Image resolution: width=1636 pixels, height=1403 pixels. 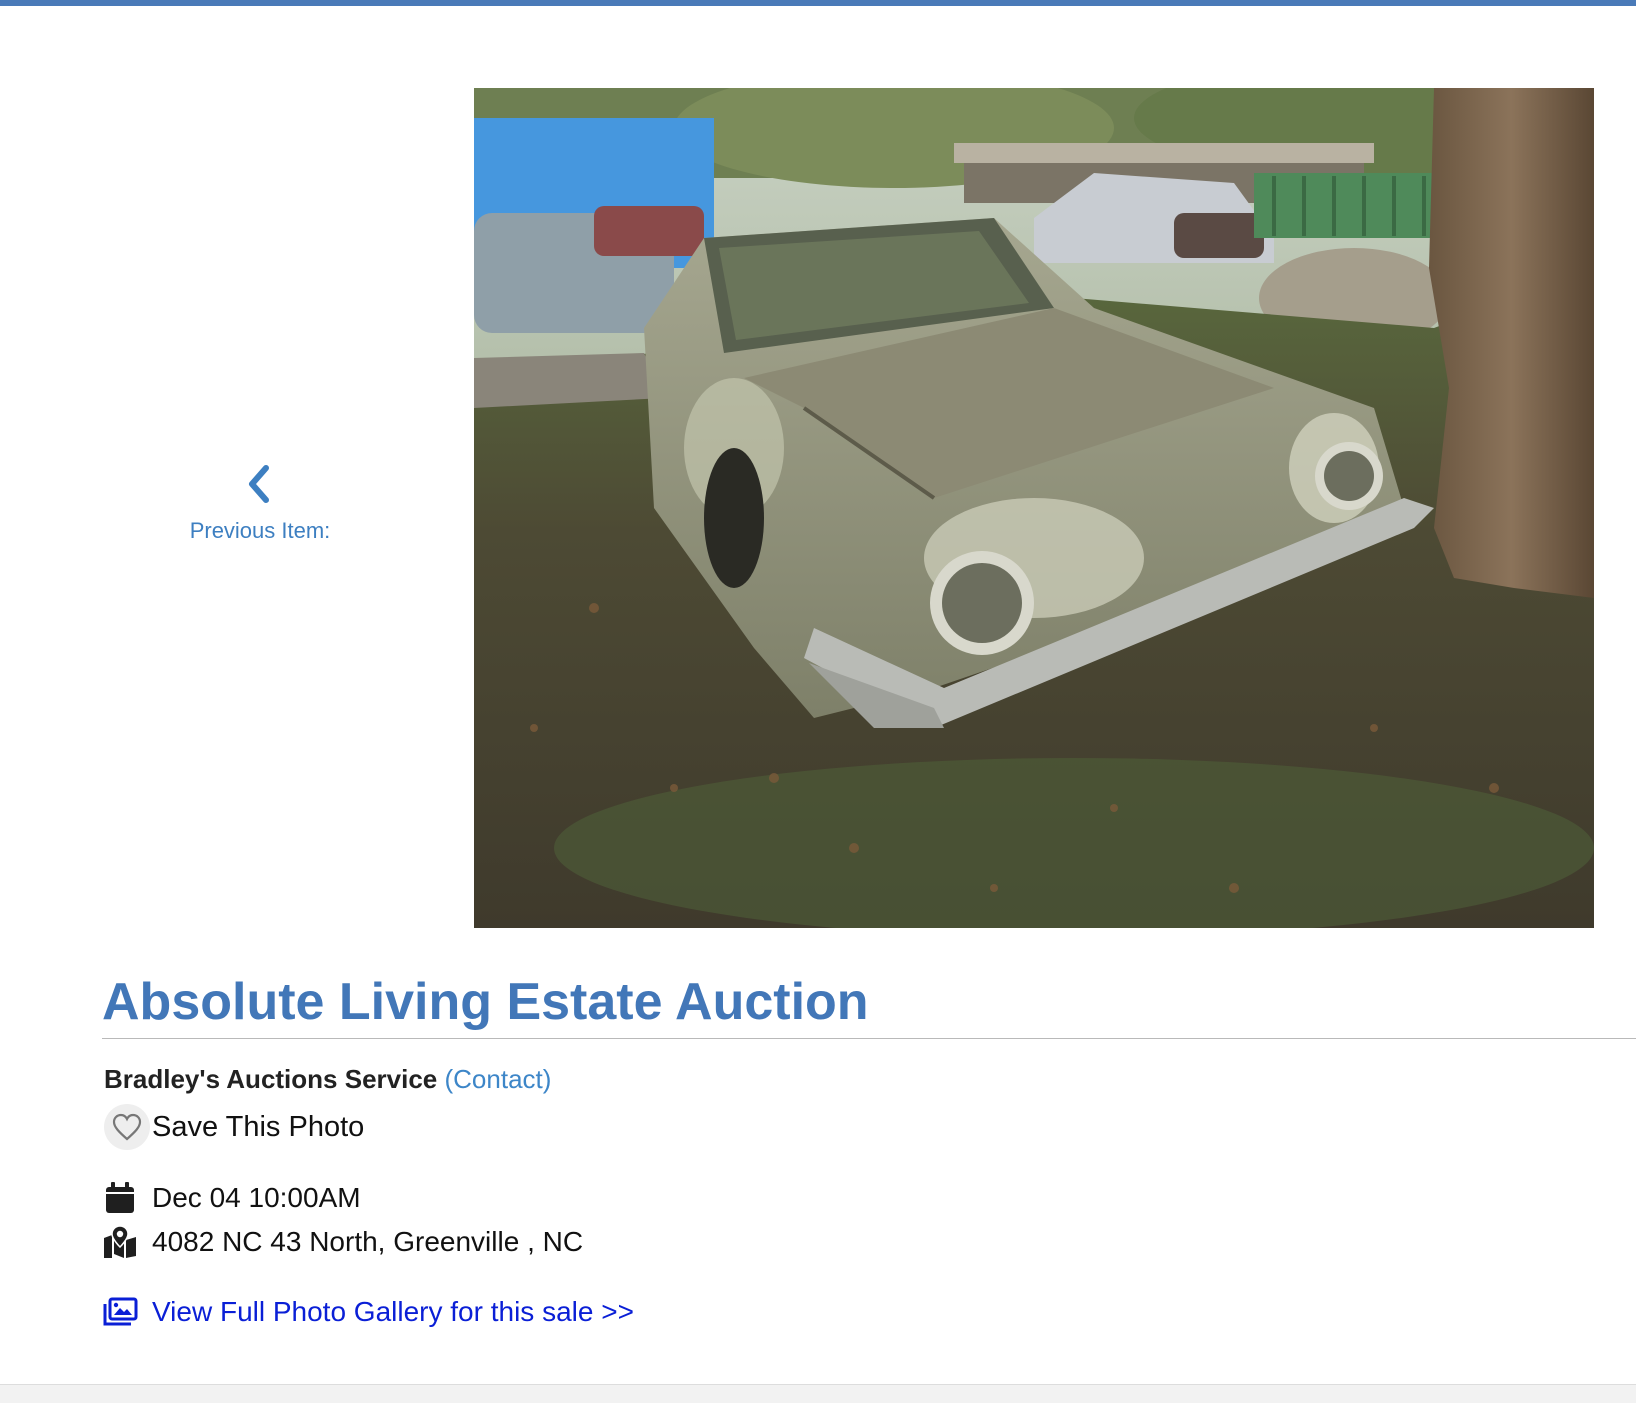 I want to click on photo-gallery-link-text: View Full Photo Gallery for this sale >>, so click(x=393, y=1311).